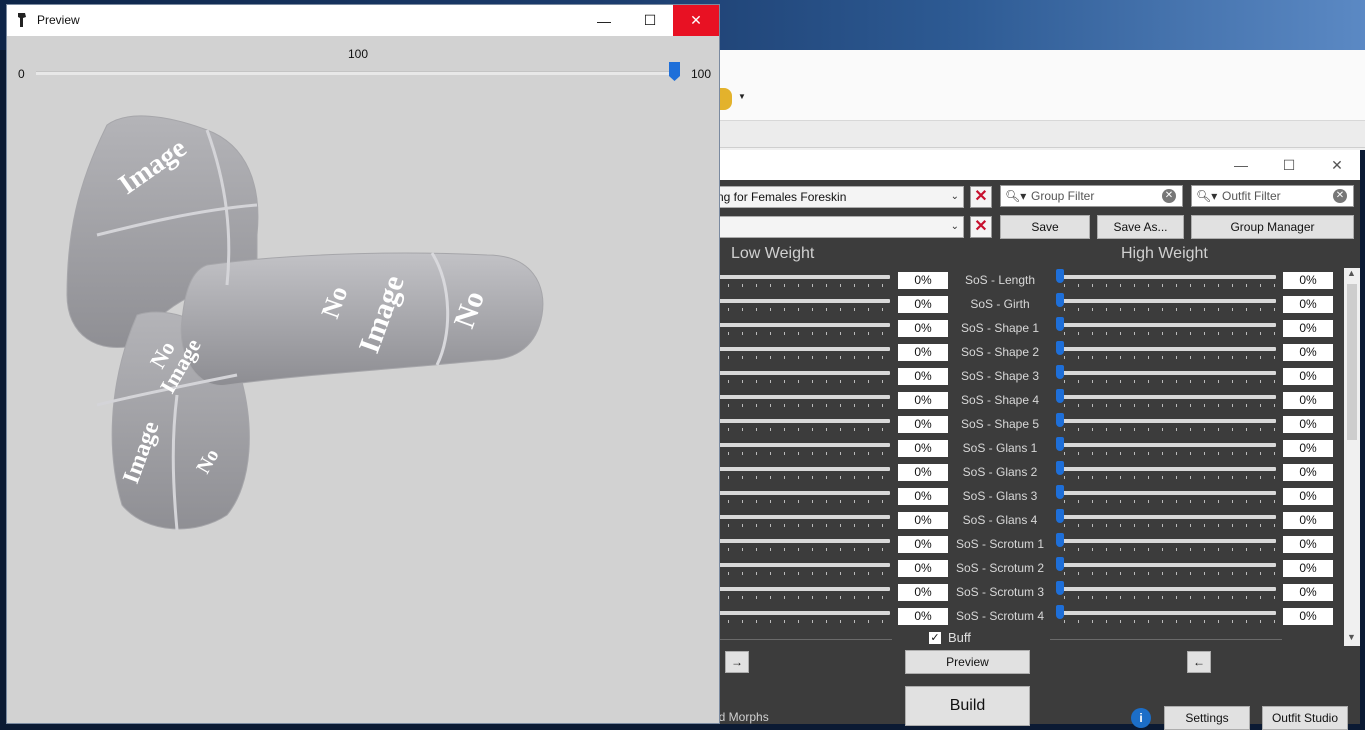 The height and width of the screenshot is (730, 1365). What do you see at coordinates (1352, 457) in the screenshot?
I see `slider-scrollbar: ▲ ▼` at bounding box center [1352, 457].